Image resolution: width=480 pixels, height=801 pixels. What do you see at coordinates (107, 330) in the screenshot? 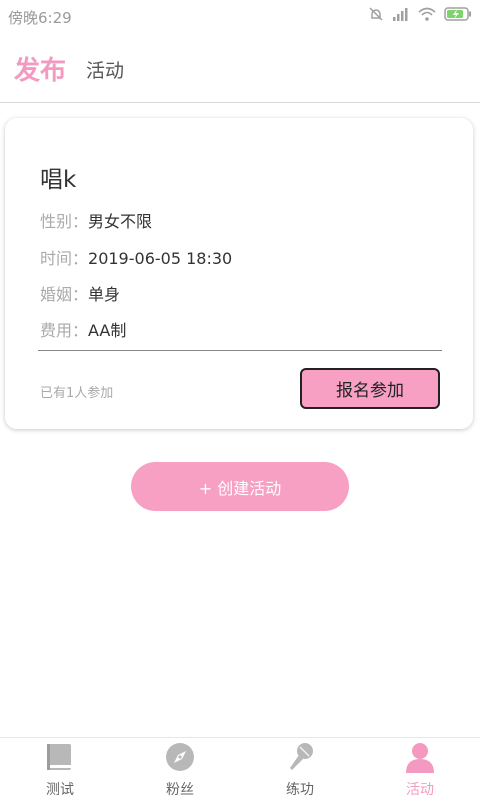
I see `fee-value: AA制` at bounding box center [107, 330].